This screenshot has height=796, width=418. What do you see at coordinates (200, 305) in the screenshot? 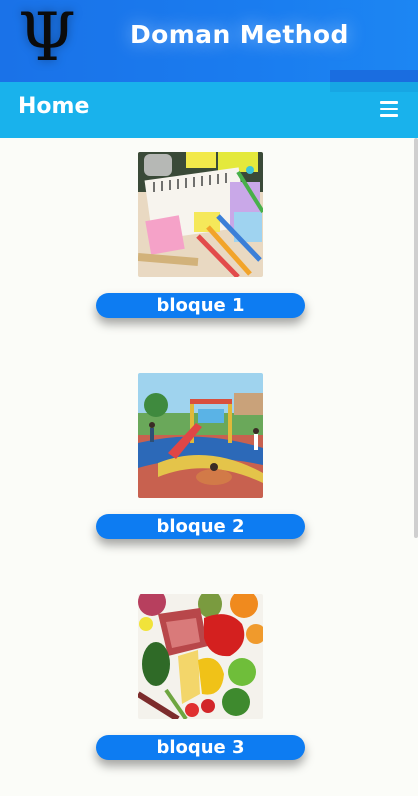
I see `block-1-button: bloque 1` at bounding box center [200, 305].